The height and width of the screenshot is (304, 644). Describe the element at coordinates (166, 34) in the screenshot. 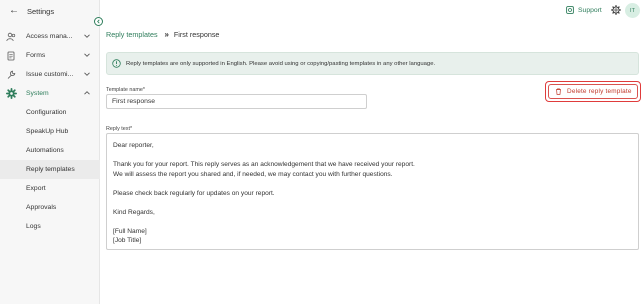

I see `double-chevron-right-icon: ››` at that location.